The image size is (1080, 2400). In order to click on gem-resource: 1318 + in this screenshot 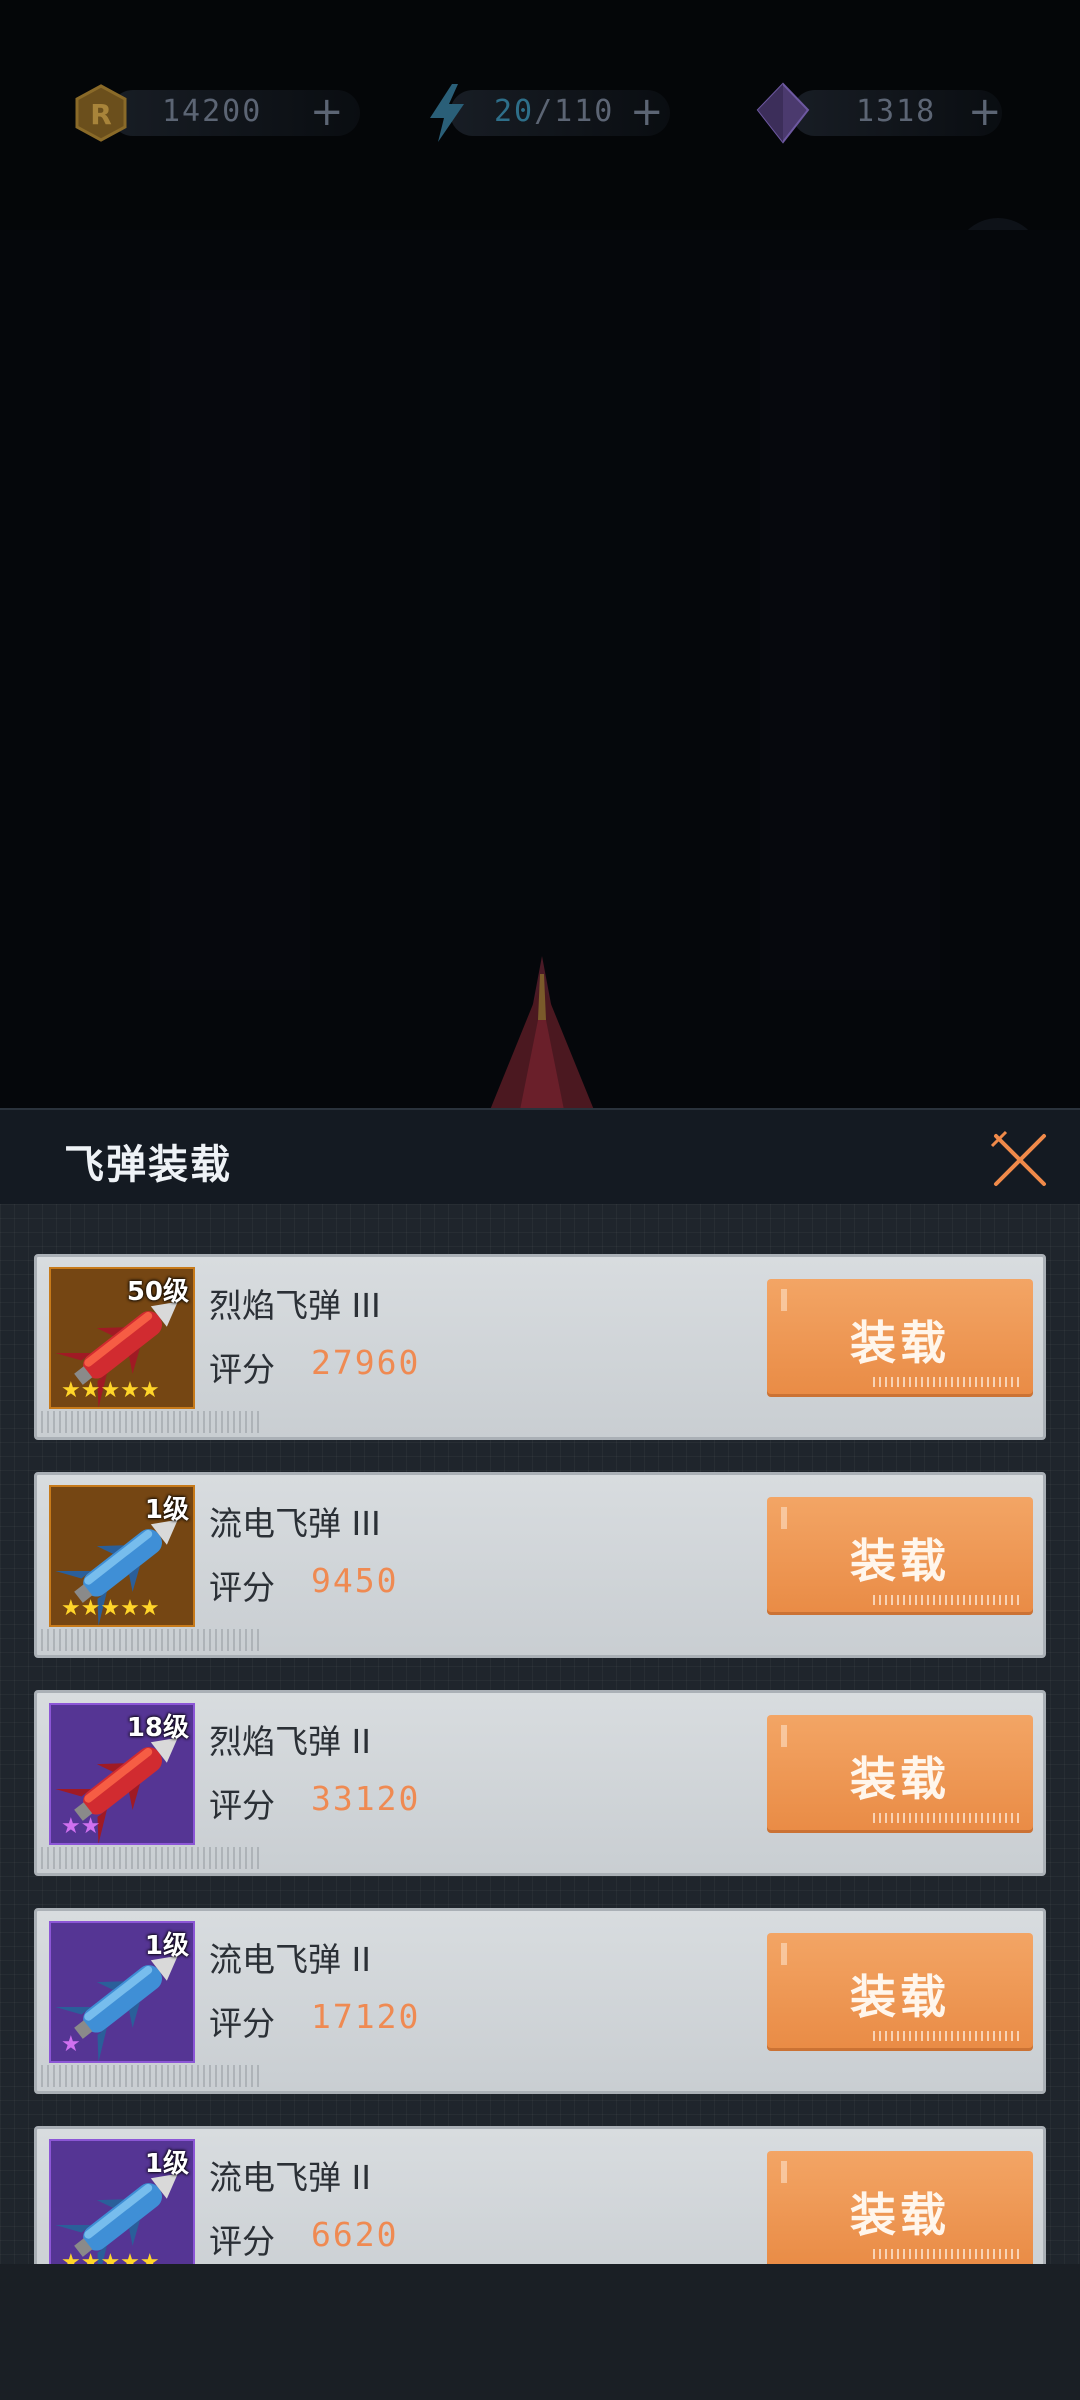, I will do `click(882, 113)`.